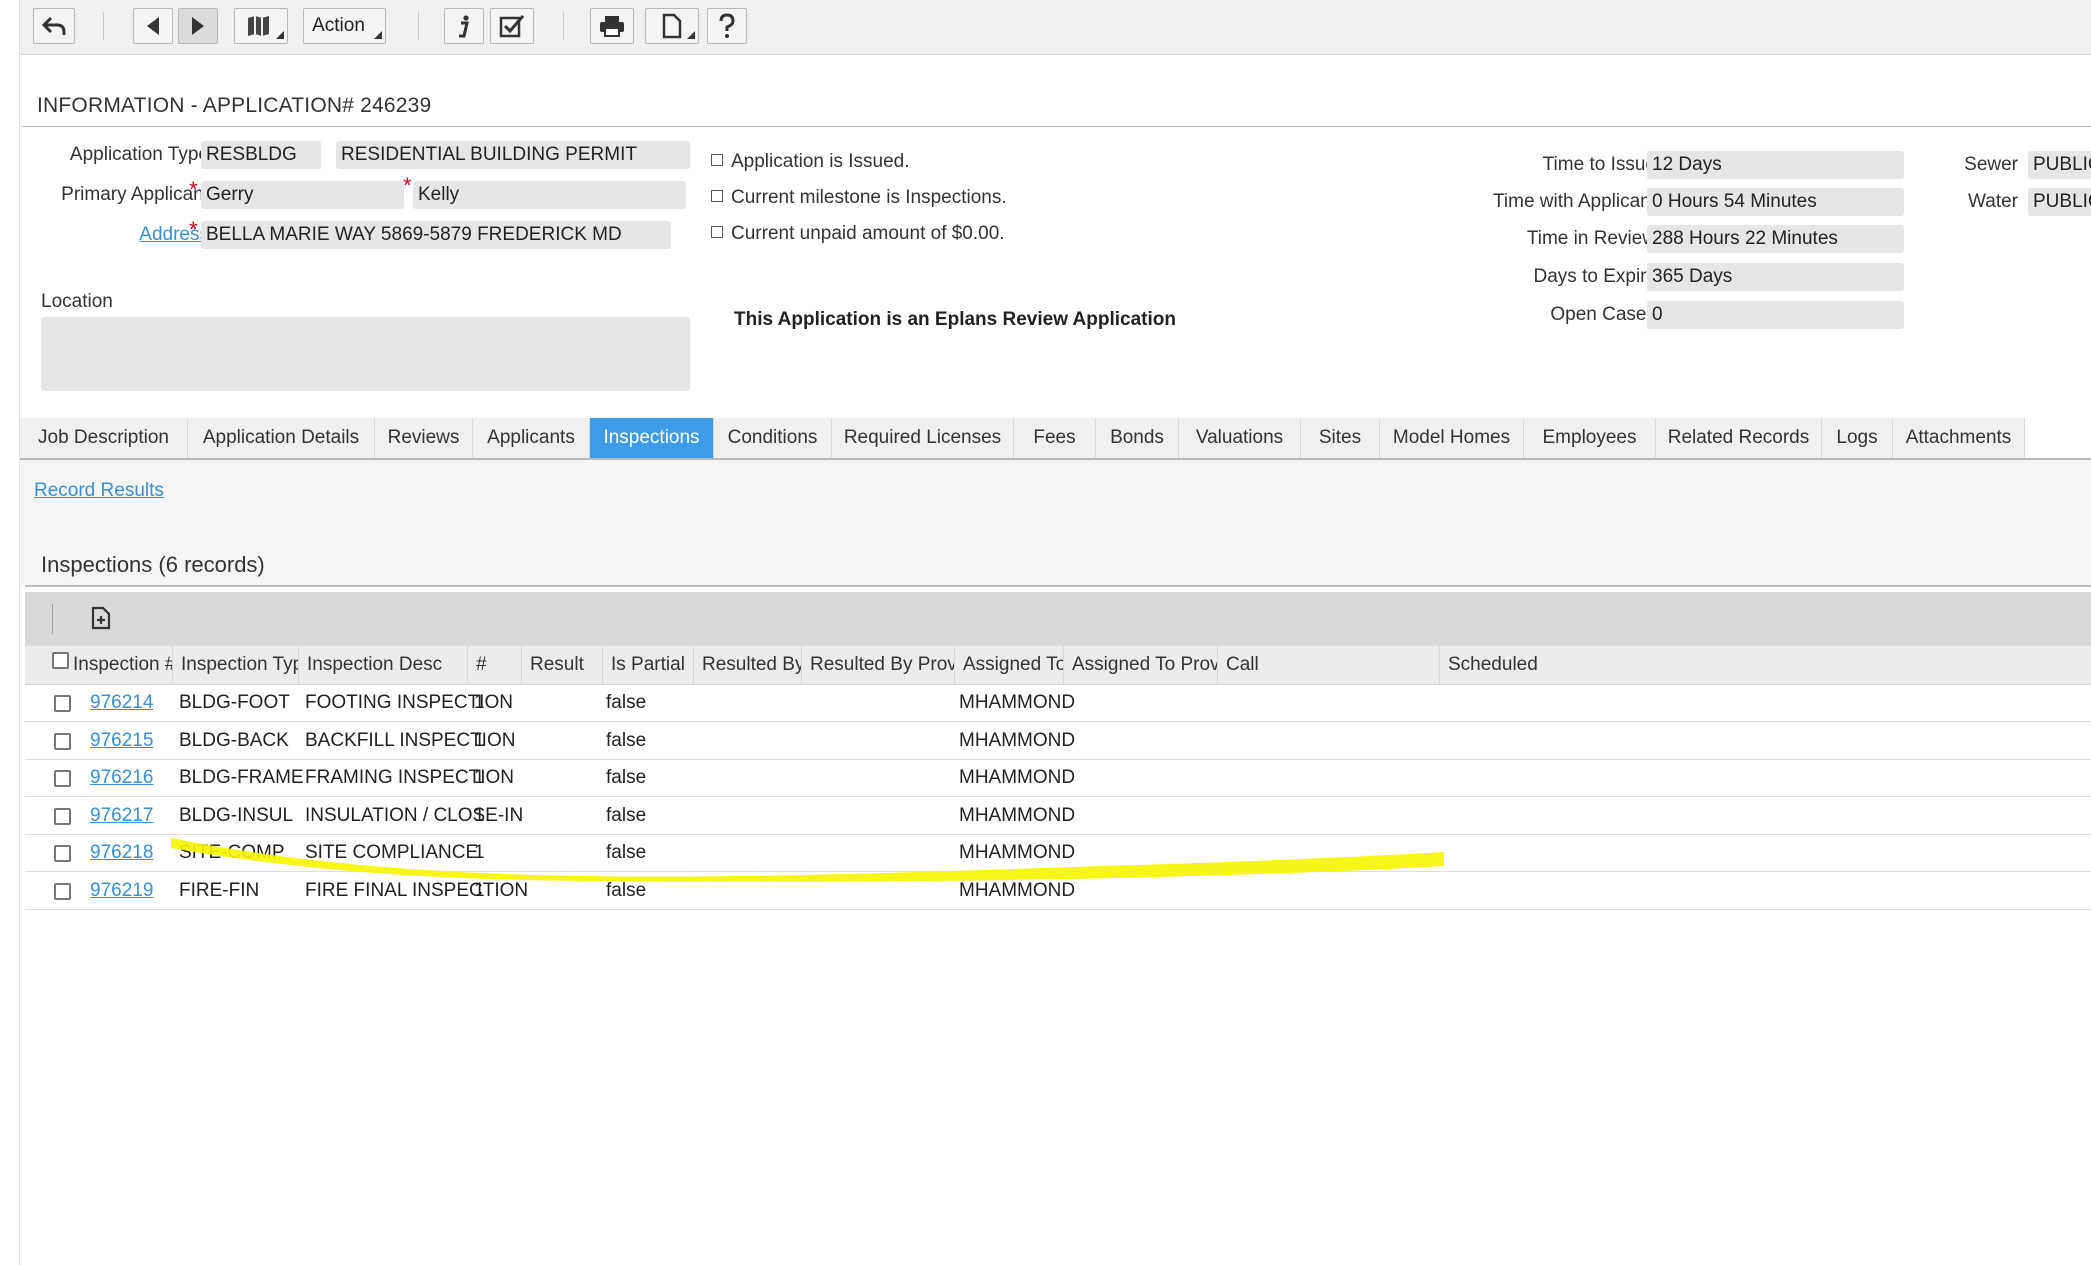 Image resolution: width=2091 pixels, height=1265 pixels. Describe the element at coordinates (241, 777) in the screenshot. I see `inspection-type-cell: BLDG-FRAME` at that location.